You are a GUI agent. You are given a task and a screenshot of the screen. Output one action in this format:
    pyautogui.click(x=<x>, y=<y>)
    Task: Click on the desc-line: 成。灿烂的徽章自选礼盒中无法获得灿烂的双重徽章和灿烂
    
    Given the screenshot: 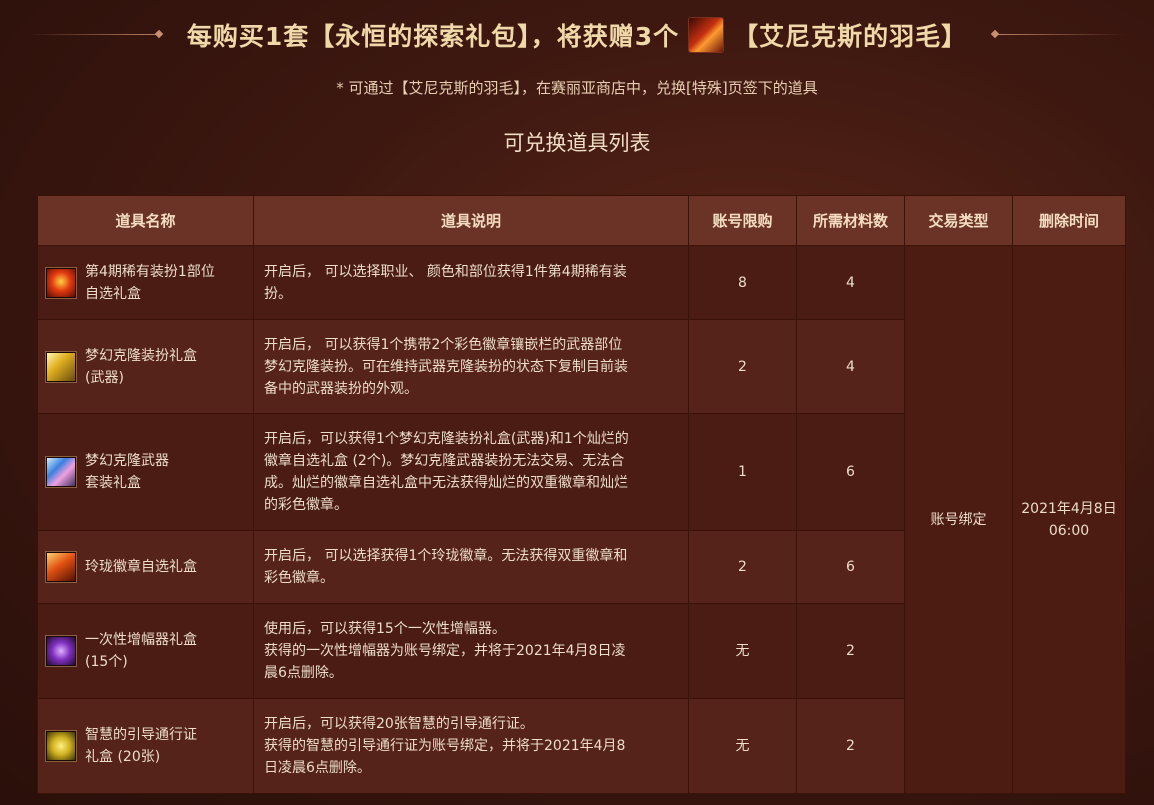 What is the action you would take?
    pyautogui.click(x=446, y=483)
    